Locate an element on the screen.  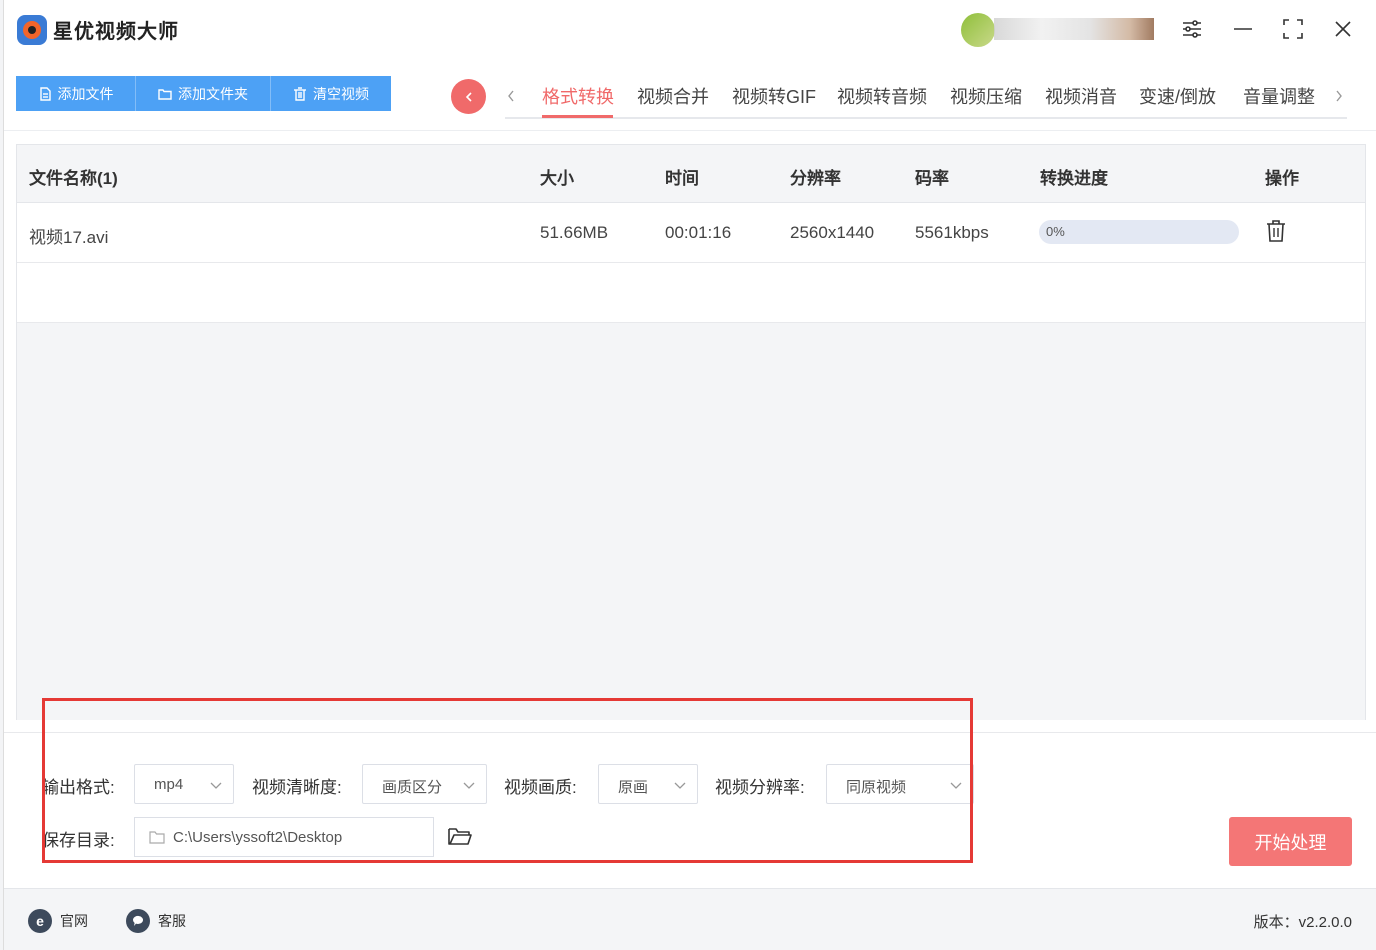
tab-video-to-audio: 视频转音频 is located at coordinates (882, 96).